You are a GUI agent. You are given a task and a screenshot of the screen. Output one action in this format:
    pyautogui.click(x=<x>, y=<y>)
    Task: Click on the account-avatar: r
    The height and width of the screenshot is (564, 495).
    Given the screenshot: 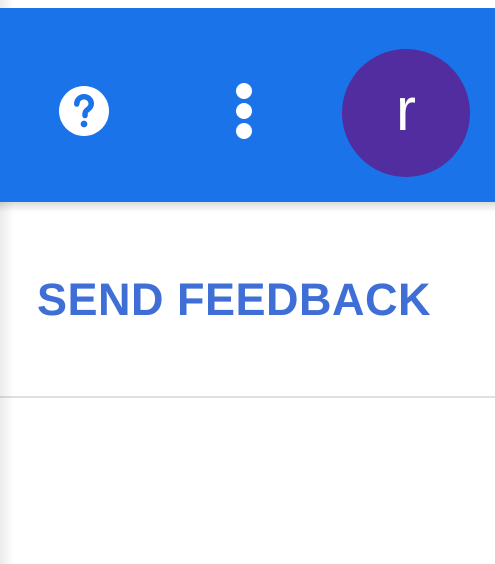 What is the action you would take?
    pyautogui.click(x=406, y=113)
    